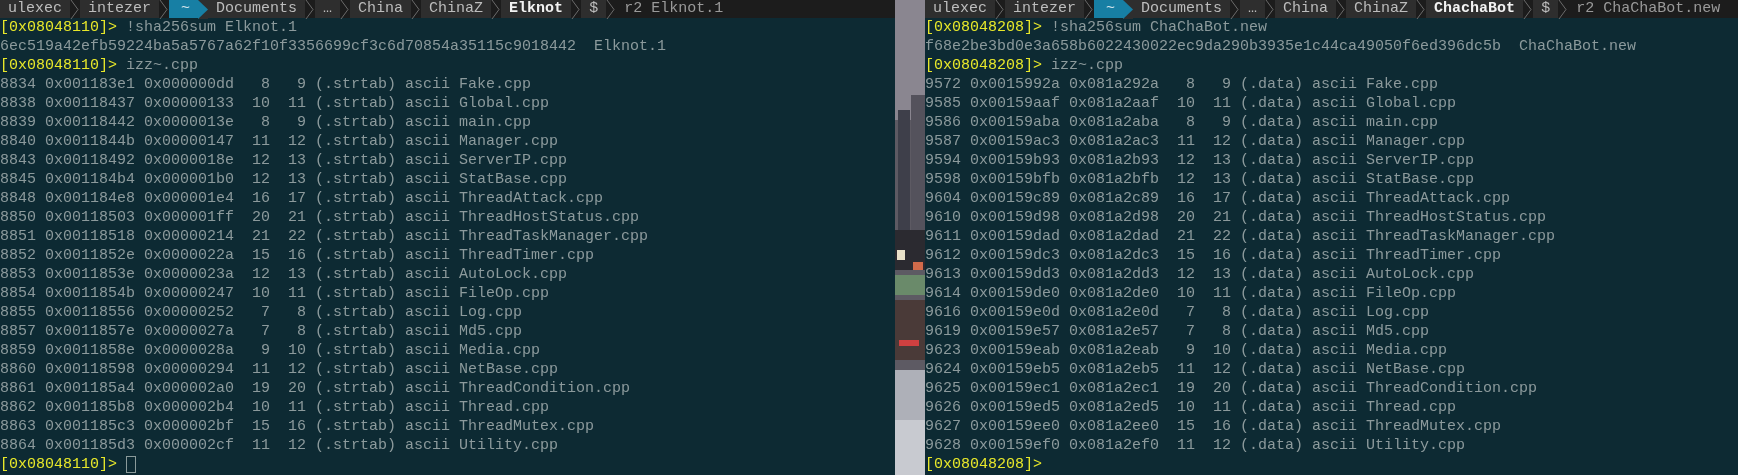 Image resolution: width=1738 pixels, height=475 pixels. I want to click on output-line: 9626 0x00159ed5 0x081a2ed5 10 11 (.data) ascii Thread.cpp, so click(1191, 407).